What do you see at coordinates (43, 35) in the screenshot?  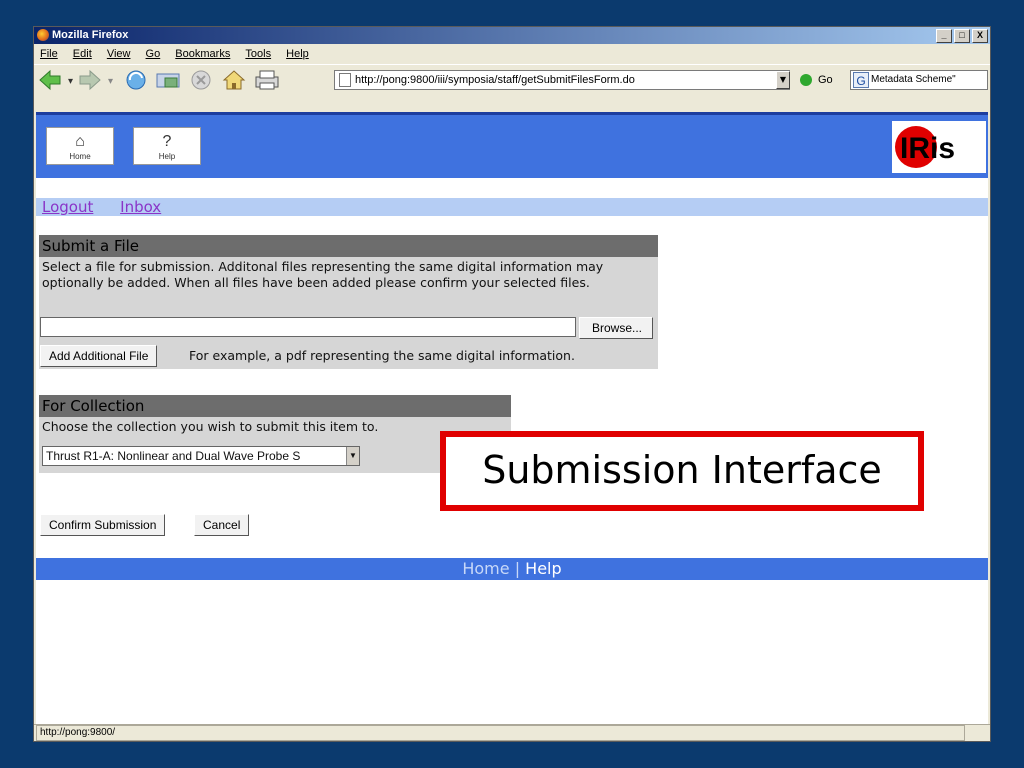 I see `firefox-icon` at bounding box center [43, 35].